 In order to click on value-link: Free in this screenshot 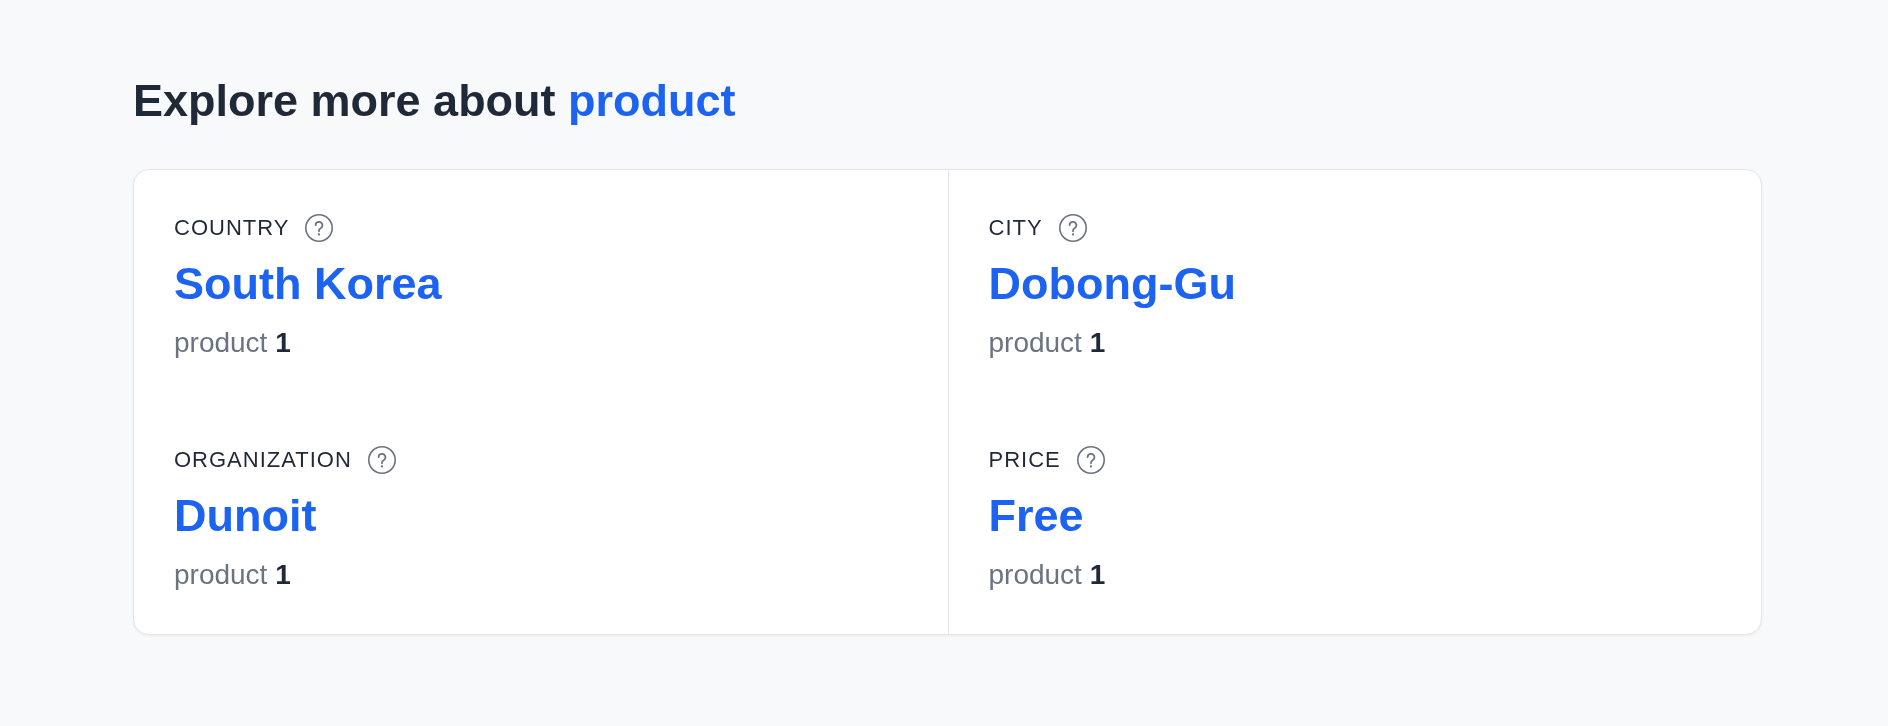, I will do `click(1036, 516)`.